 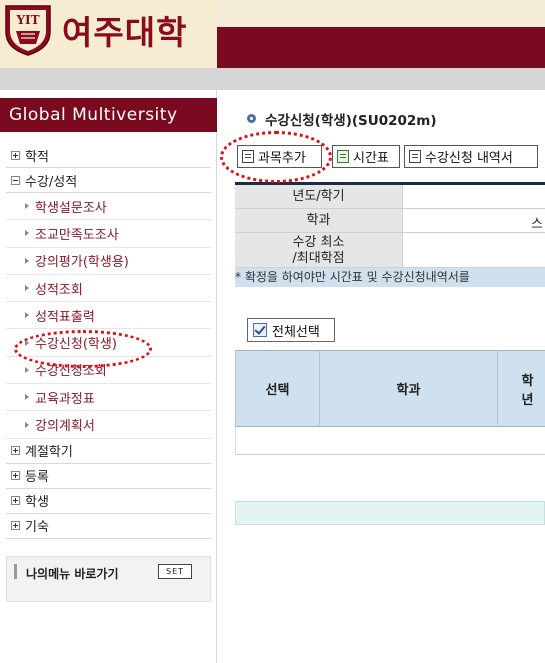 What do you see at coordinates (77, 235) in the screenshot?
I see `submenu-label: 조교만족도조사` at bounding box center [77, 235].